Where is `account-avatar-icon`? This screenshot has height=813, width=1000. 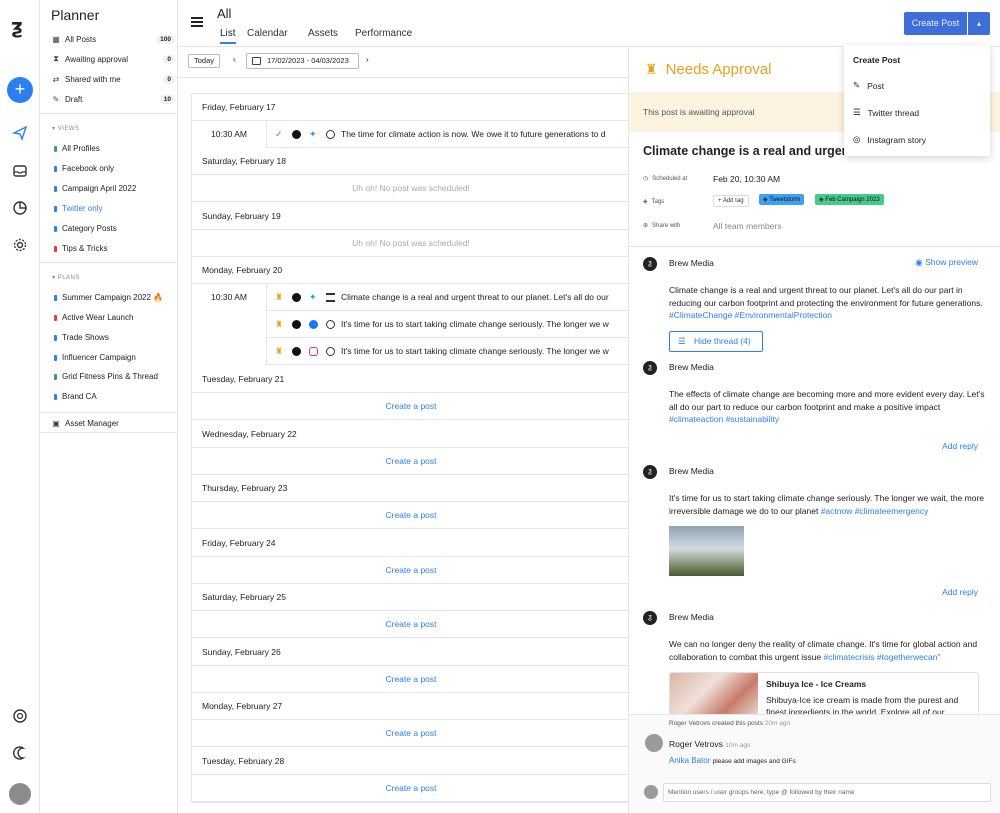
account-avatar-icon is located at coordinates (296, 351).